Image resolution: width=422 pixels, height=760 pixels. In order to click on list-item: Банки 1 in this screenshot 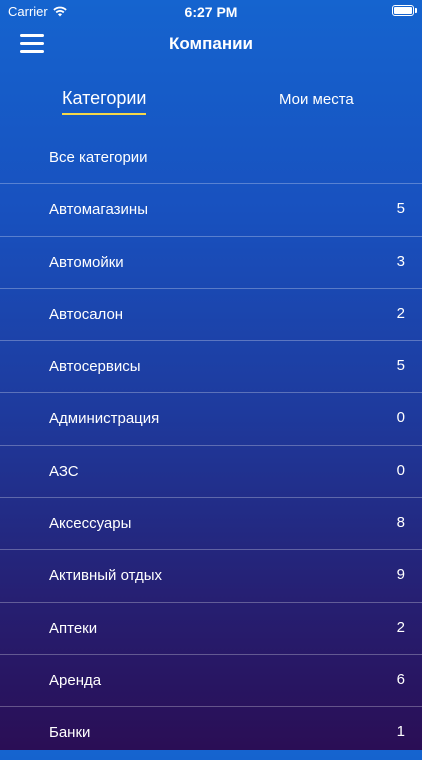, I will do `click(211, 733)`.